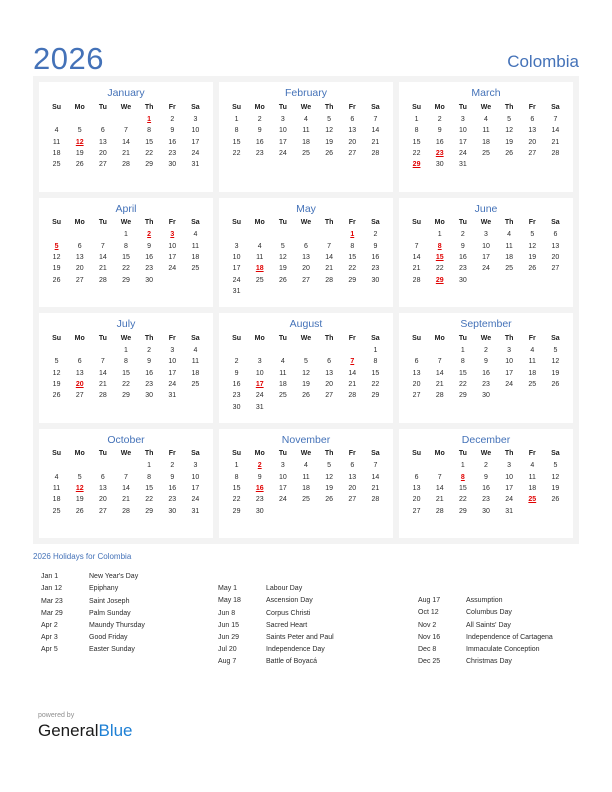  What do you see at coordinates (306, 52) in the screenshot?
I see `page-header: 2026 Colombia` at bounding box center [306, 52].